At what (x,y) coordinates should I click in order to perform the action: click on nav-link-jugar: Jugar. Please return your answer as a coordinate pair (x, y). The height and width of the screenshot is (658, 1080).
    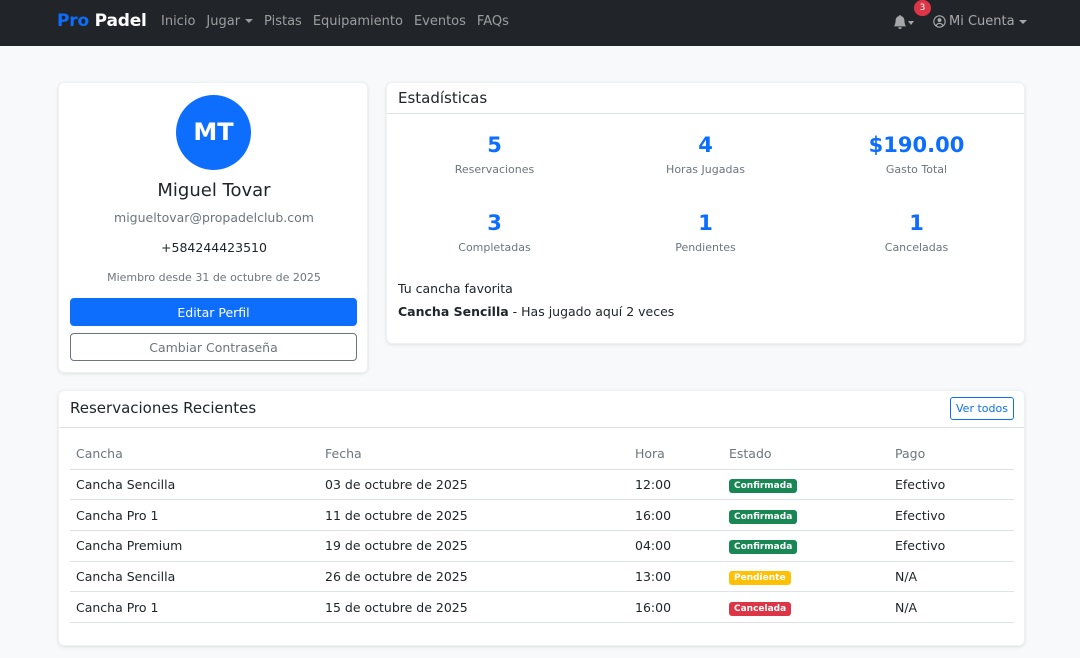
    Looking at the image, I should click on (230, 21).